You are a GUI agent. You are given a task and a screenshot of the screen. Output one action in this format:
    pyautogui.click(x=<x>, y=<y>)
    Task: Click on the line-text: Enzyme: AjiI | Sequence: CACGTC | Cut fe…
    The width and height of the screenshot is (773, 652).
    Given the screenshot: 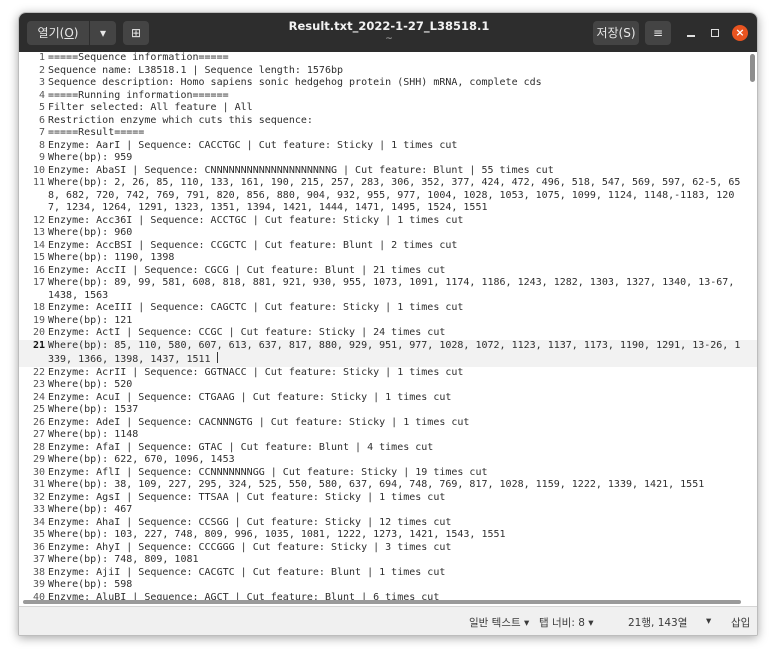 What is the action you would take?
    pyautogui.click(x=402, y=573)
    